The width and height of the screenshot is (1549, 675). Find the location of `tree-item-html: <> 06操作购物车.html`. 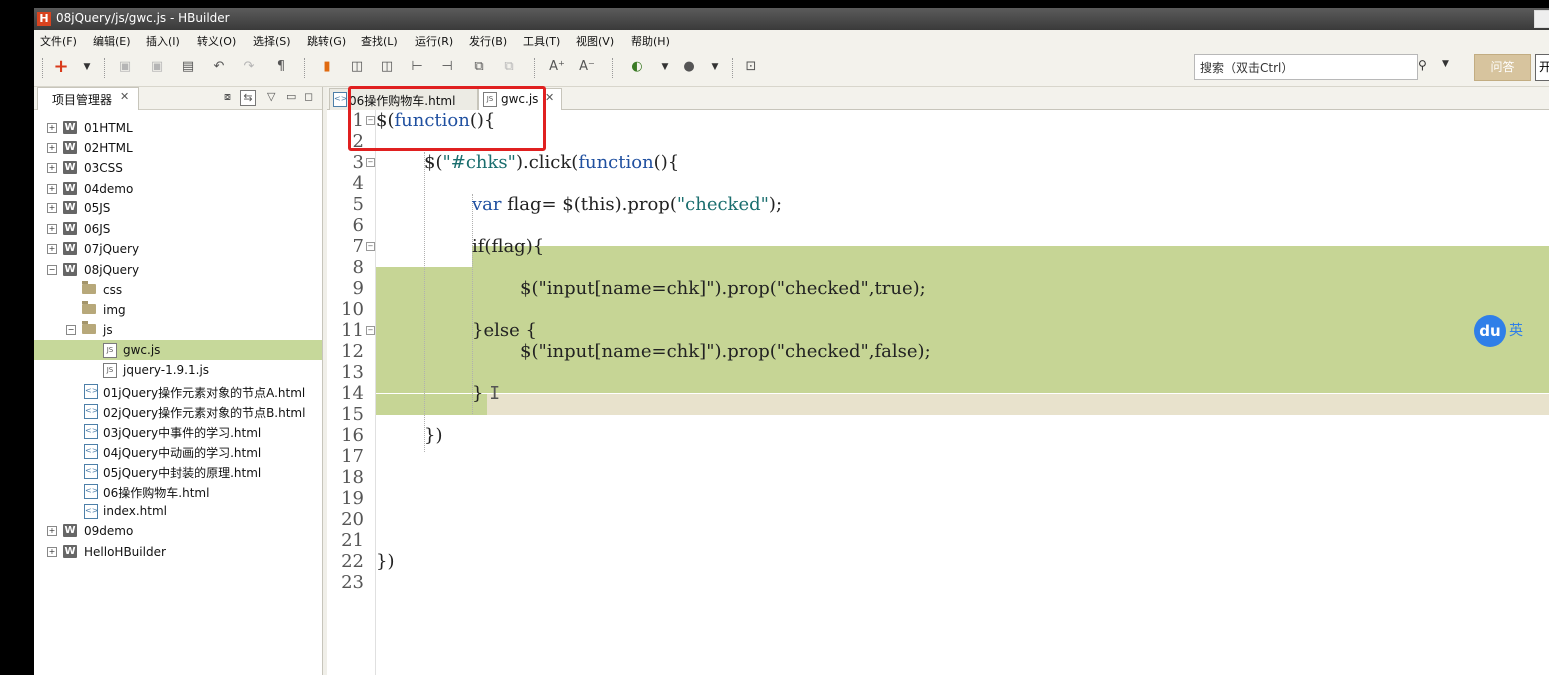

tree-item-html: <> 06操作购物车.html is located at coordinates (178, 491).